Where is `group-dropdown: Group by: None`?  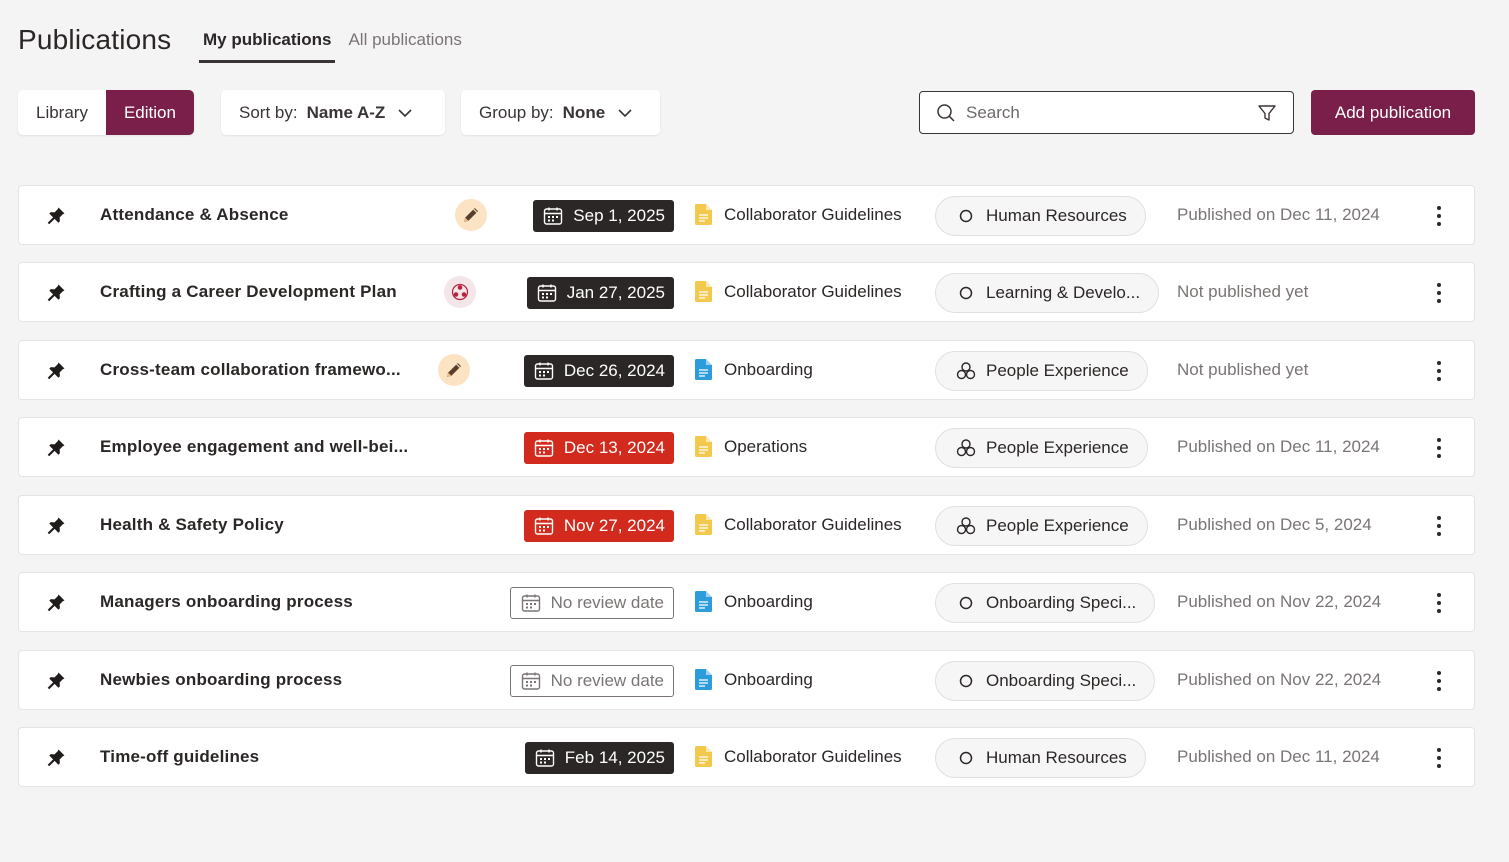
group-dropdown: Group by: None is located at coordinates (560, 112).